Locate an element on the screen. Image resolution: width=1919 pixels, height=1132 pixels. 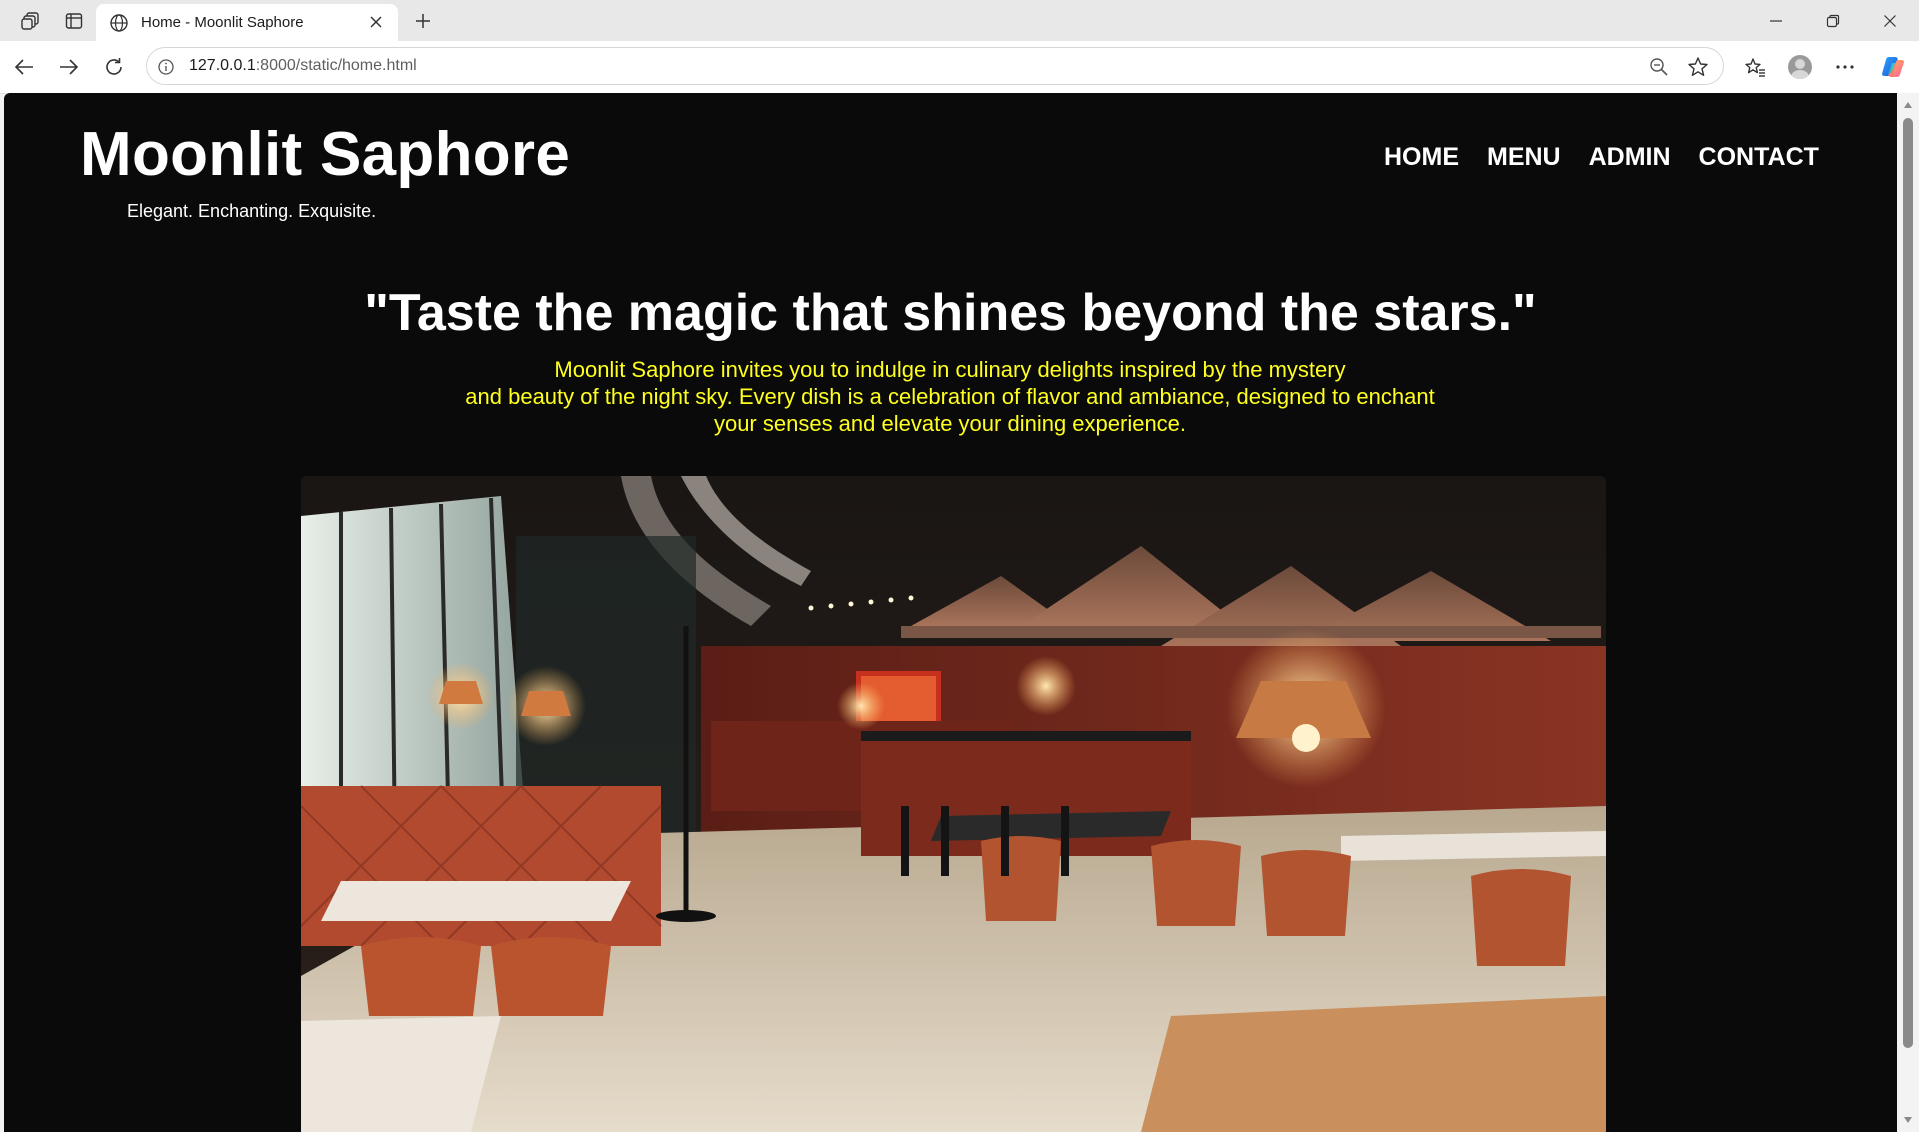
more-icon is located at coordinates (1845, 67).